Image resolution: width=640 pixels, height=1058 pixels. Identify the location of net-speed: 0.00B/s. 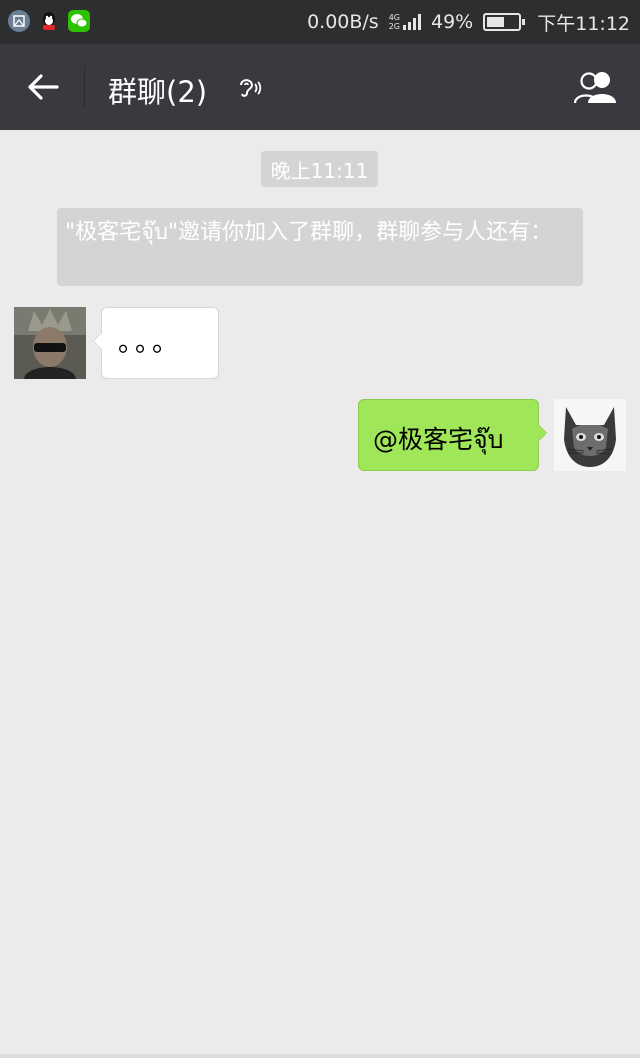
(343, 22).